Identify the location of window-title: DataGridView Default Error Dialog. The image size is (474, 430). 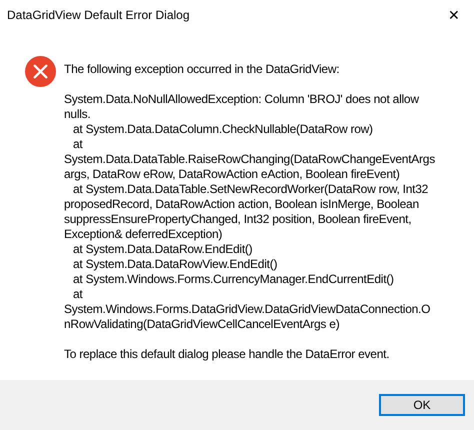
(98, 15).